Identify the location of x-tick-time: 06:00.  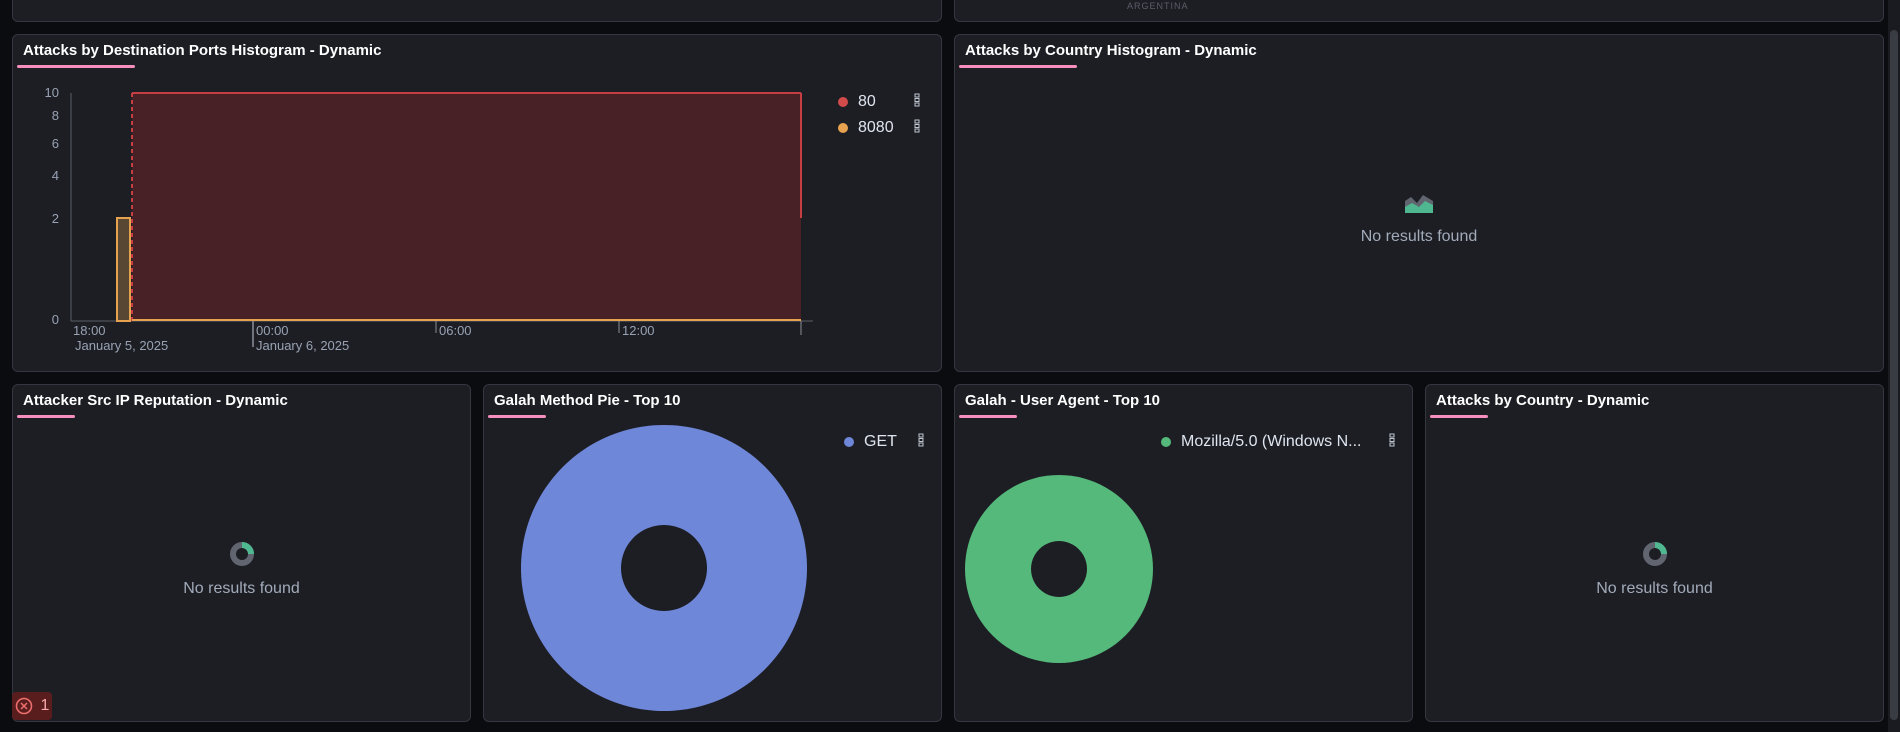
(455, 330).